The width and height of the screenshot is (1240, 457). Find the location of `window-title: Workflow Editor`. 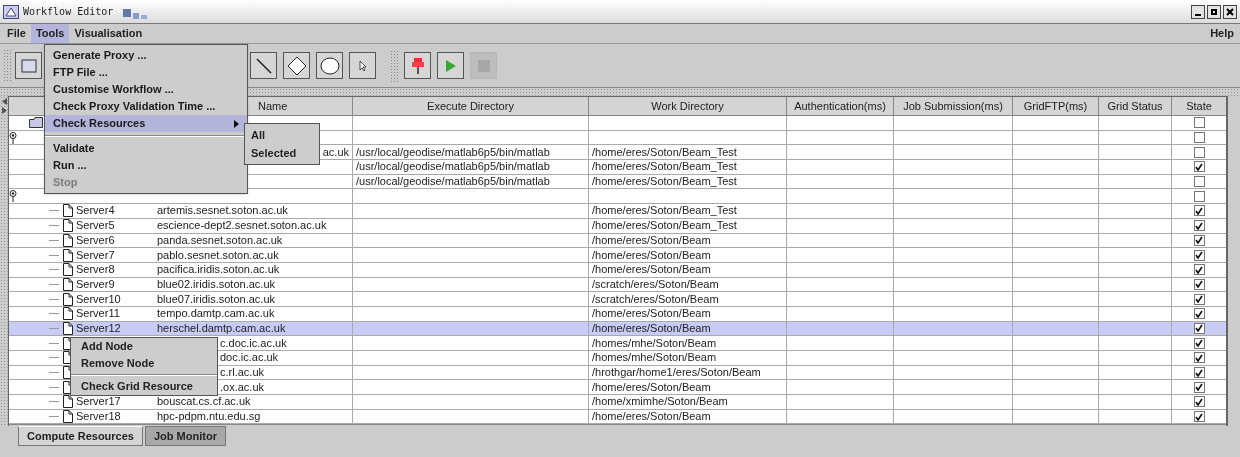

window-title: Workflow Editor is located at coordinates (68, 12).